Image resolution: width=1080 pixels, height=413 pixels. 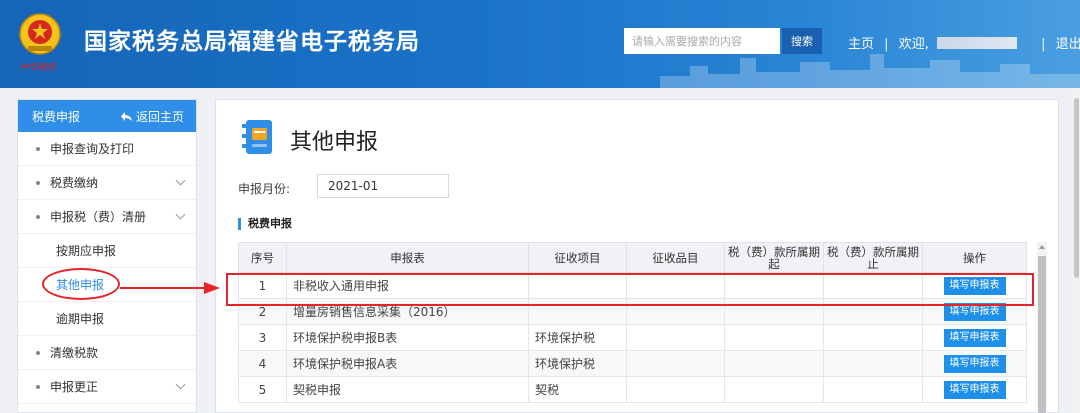 What do you see at coordinates (630, 289) in the screenshot?
I see `annotation-highlight-box` at bounding box center [630, 289].